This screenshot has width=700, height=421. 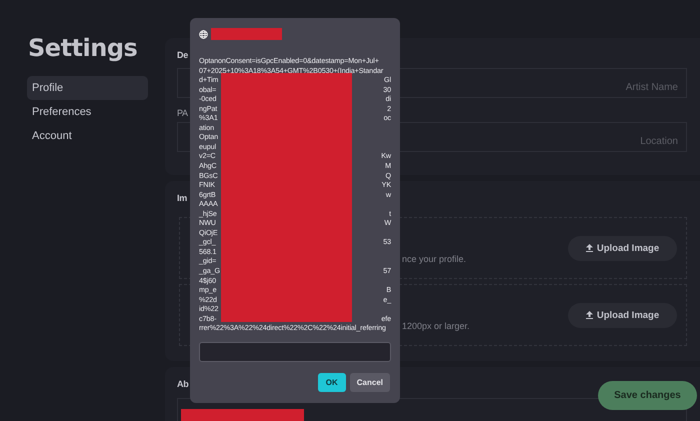 What do you see at coordinates (87, 136) in the screenshot?
I see `sidebar-item: Account` at bounding box center [87, 136].